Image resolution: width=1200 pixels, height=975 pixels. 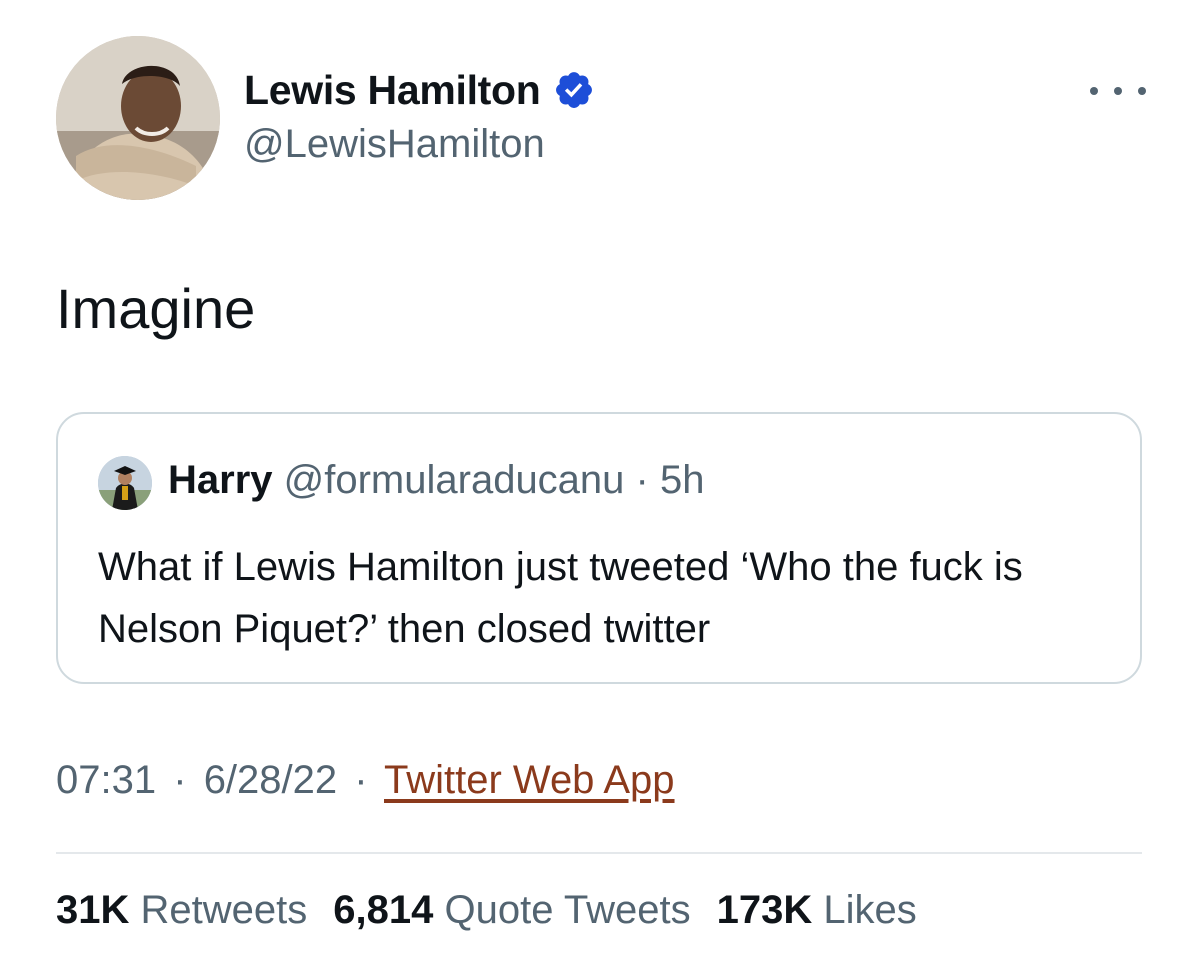 What do you see at coordinates (270, 780) in the screenshot?
I see `tweet-date: 6/28/22` at bounding box center [270, 780].